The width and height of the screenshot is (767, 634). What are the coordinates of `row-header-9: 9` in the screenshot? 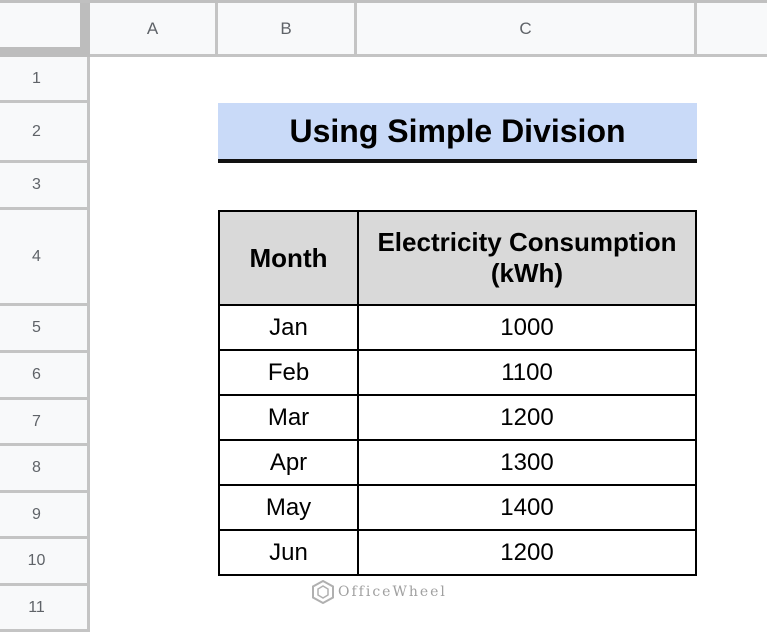 It's located at (45, 516).